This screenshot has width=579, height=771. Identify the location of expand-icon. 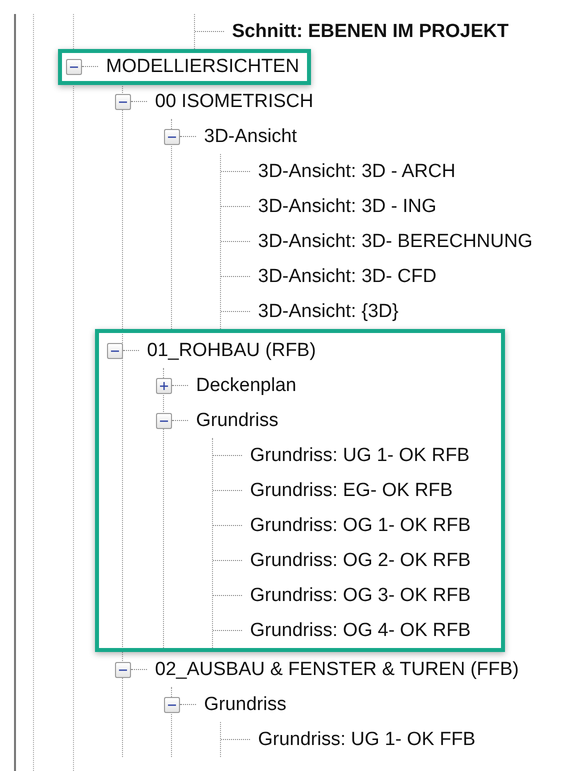
(164, 386).